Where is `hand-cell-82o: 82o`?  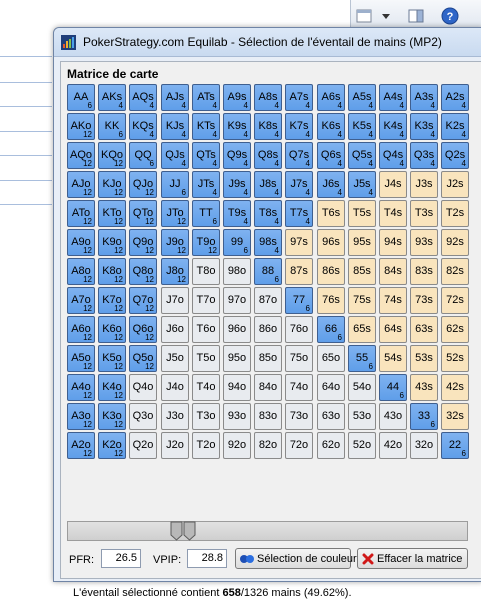 hand-cell-82o: 82o is located at coordinates (268, 445).